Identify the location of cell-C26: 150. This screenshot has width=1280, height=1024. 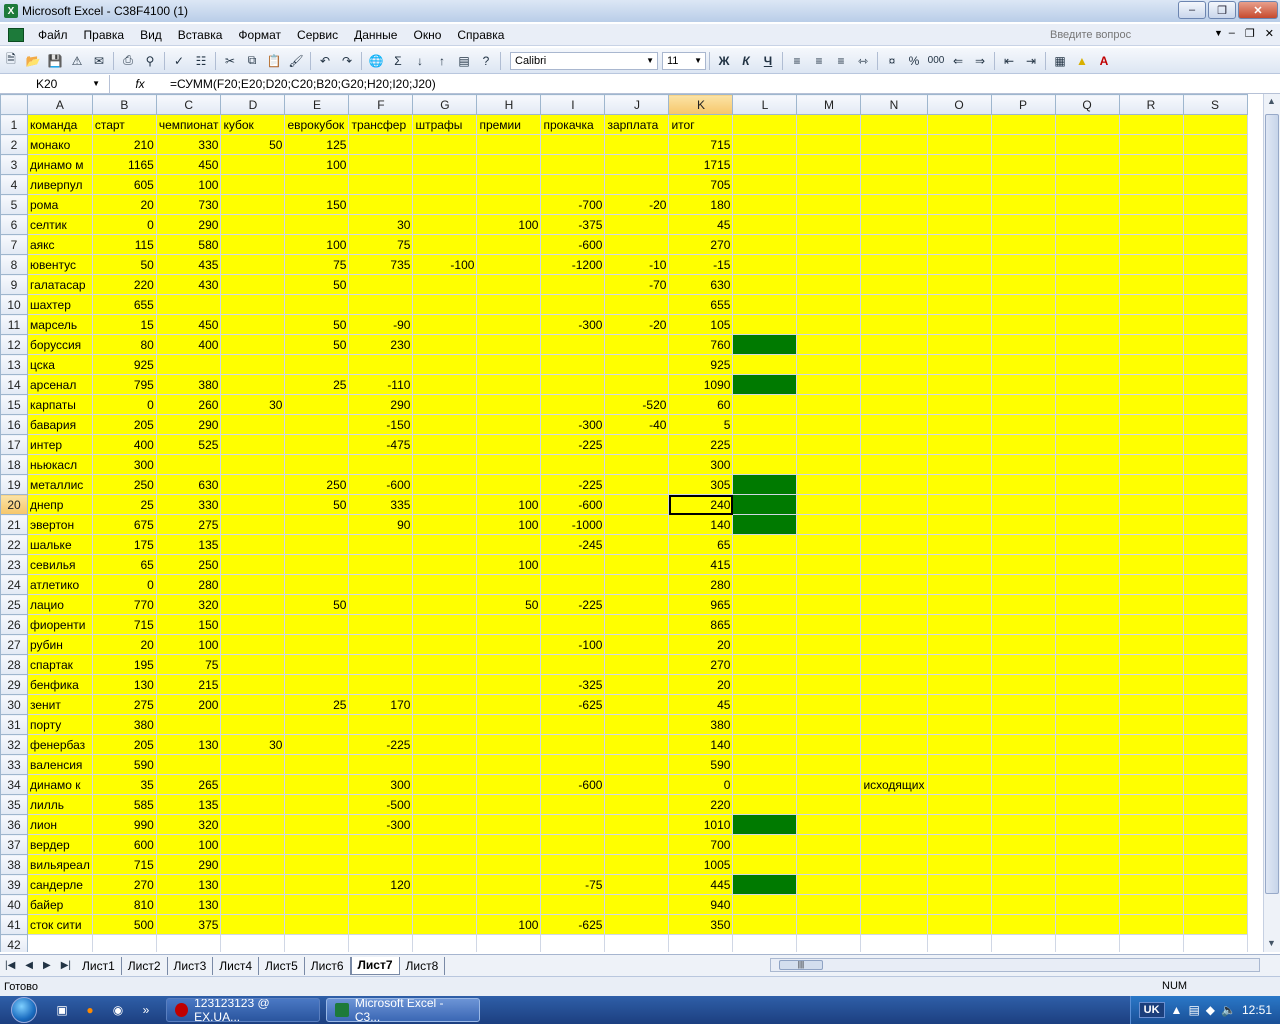
(188, 624).